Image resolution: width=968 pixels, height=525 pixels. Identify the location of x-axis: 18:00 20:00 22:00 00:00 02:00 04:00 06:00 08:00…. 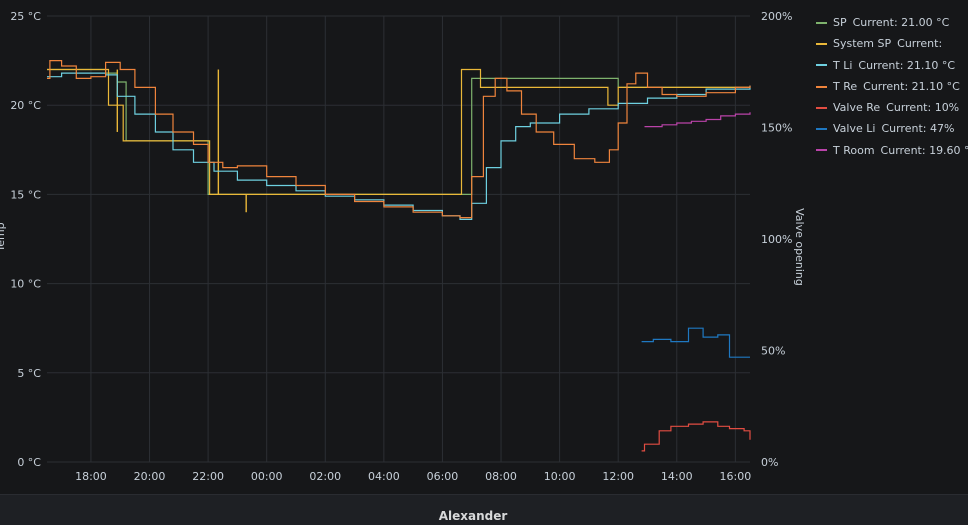
(413, 476).